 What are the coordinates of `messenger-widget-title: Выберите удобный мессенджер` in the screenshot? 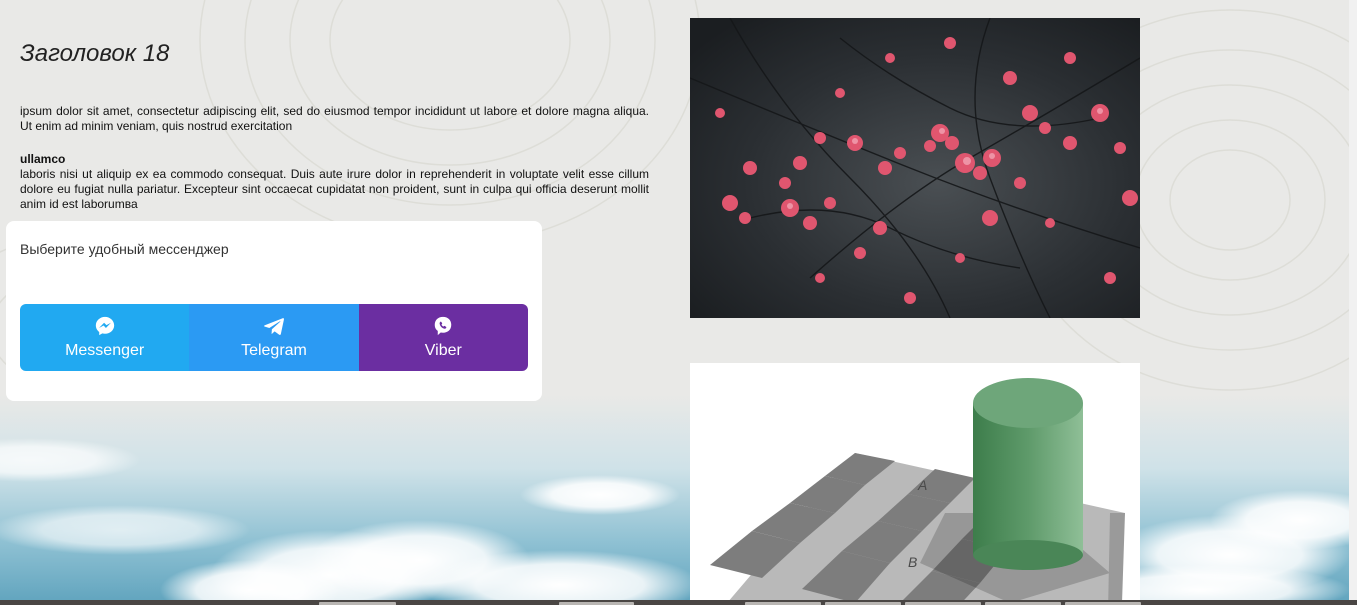 It's located at (124, 249).